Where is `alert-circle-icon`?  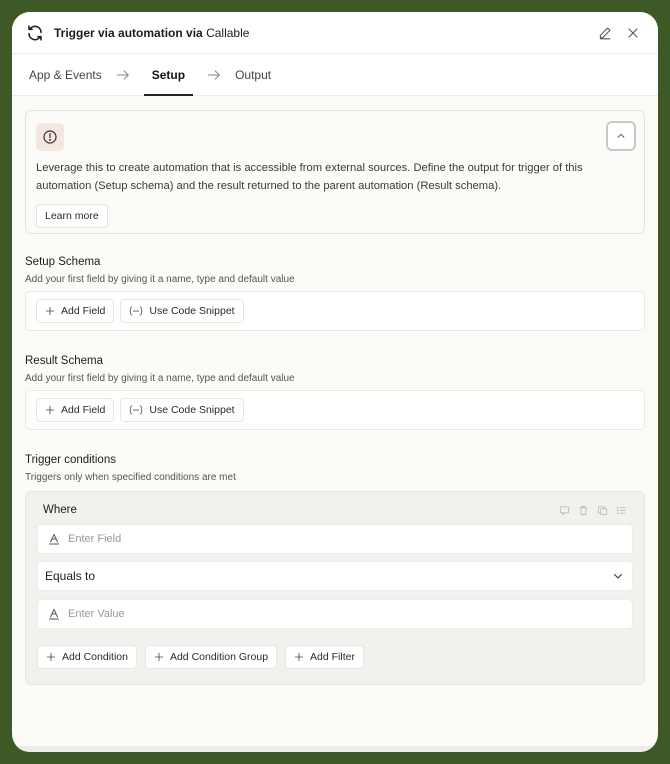 alert-circle-icon is located at coordinates (50, 137).